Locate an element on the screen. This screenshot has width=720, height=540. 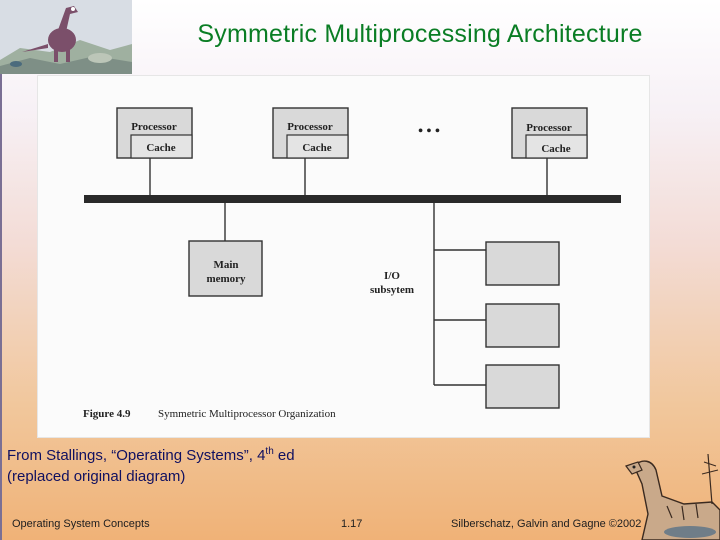
main-memory-label-line1: Main is located at coordinates (225, 265).